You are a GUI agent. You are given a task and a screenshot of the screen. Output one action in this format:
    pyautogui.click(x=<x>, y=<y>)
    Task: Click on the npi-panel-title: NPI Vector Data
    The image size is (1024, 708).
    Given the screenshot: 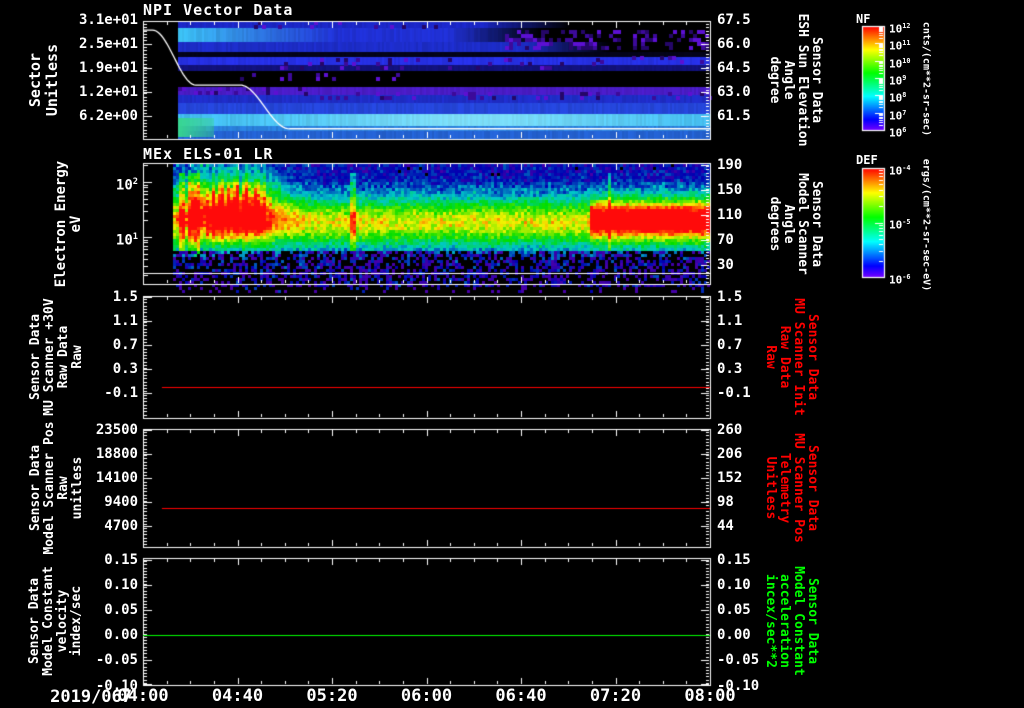 What is the action you would take?
    pyautogui.click(x=218, y=10)
    